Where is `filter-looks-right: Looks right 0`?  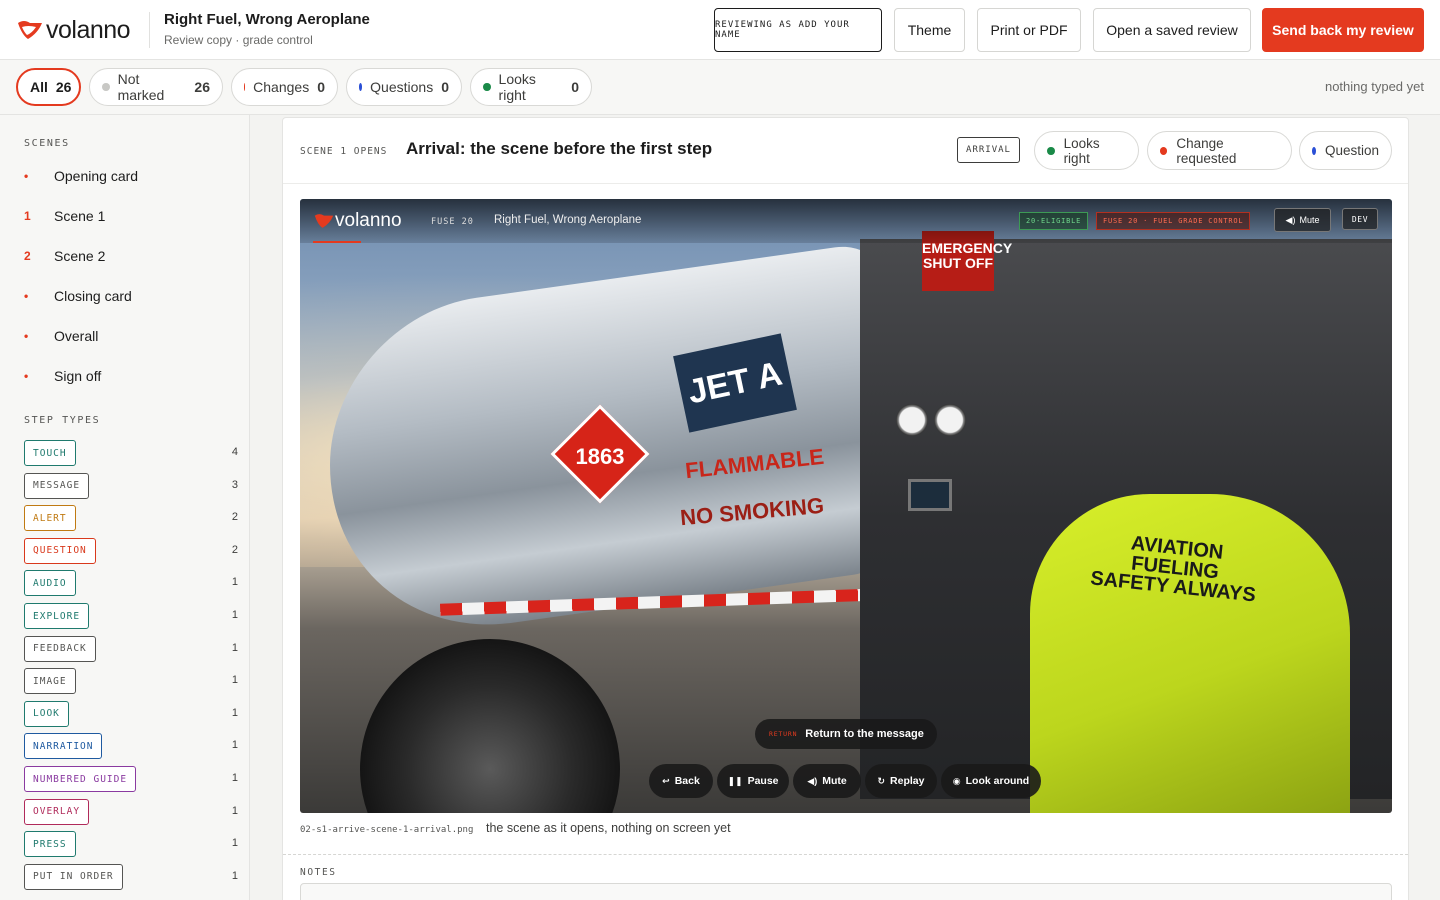
filter-looks-right: Looks right 0 is located at coordinates (531, 87).